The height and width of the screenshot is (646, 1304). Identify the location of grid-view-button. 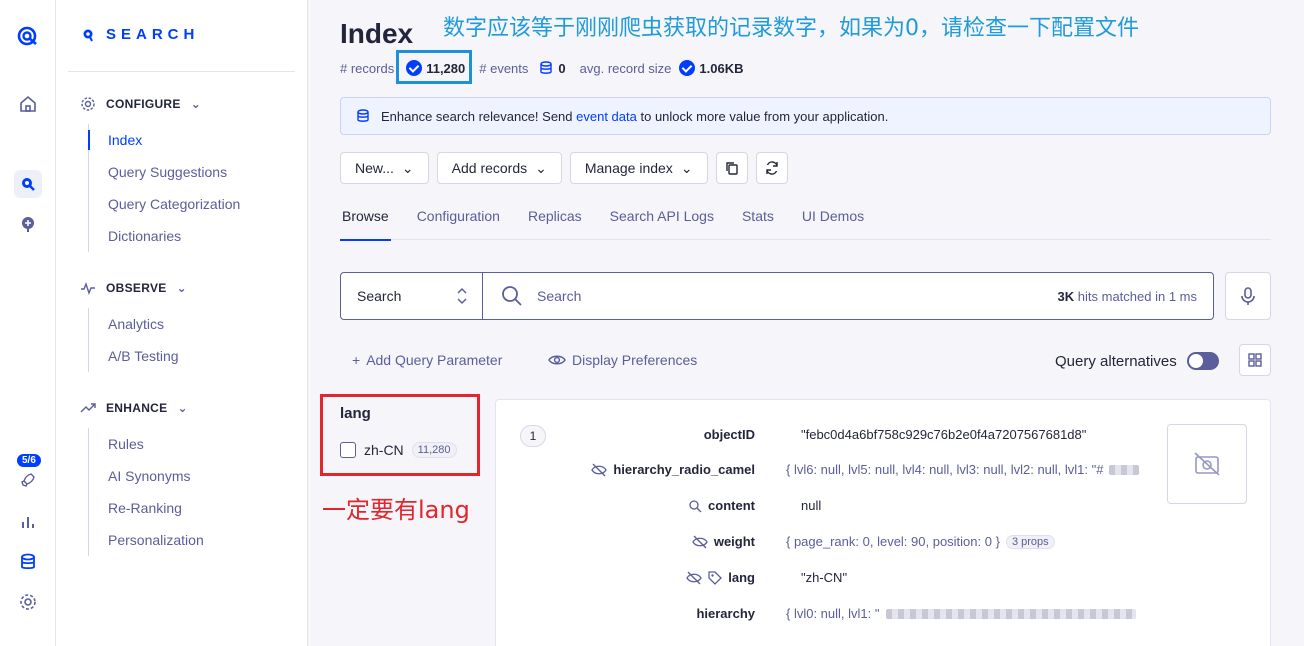
(1255, 360).